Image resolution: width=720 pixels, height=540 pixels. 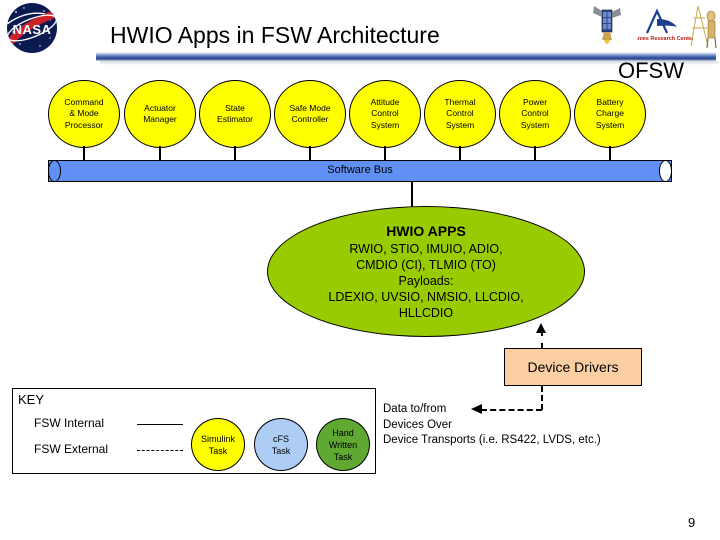 I want to click on bus-to-hwio-connector, so click(x=412, y=195).